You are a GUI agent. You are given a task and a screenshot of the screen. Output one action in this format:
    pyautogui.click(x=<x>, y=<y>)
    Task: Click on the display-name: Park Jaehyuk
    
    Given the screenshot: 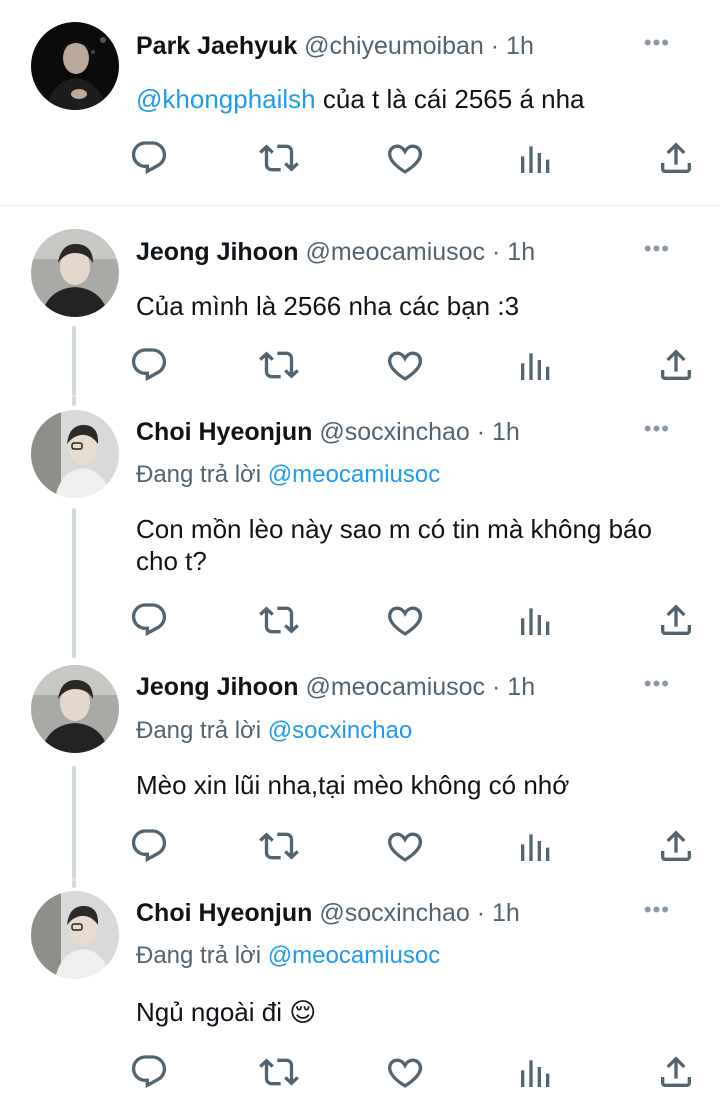 What is the action you would take?
    pyautogui.click(x=216, y=46)
    